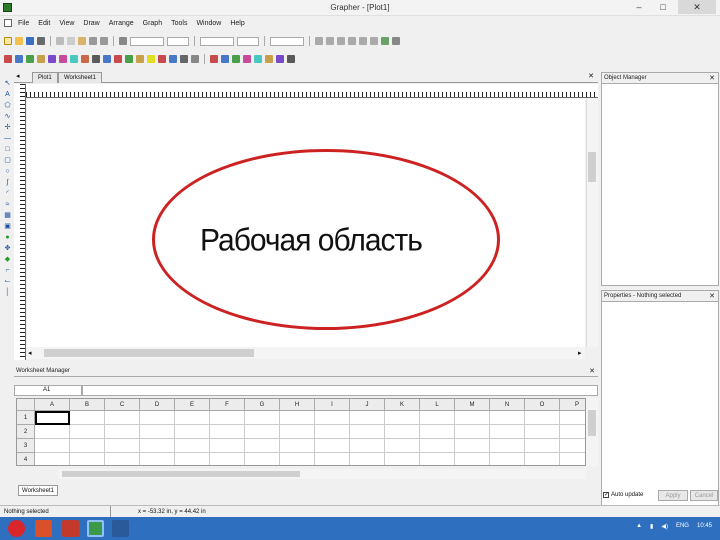 The width and height of the screenshot is (720, 540). I want to click on paste-icon, so click(82, 41).